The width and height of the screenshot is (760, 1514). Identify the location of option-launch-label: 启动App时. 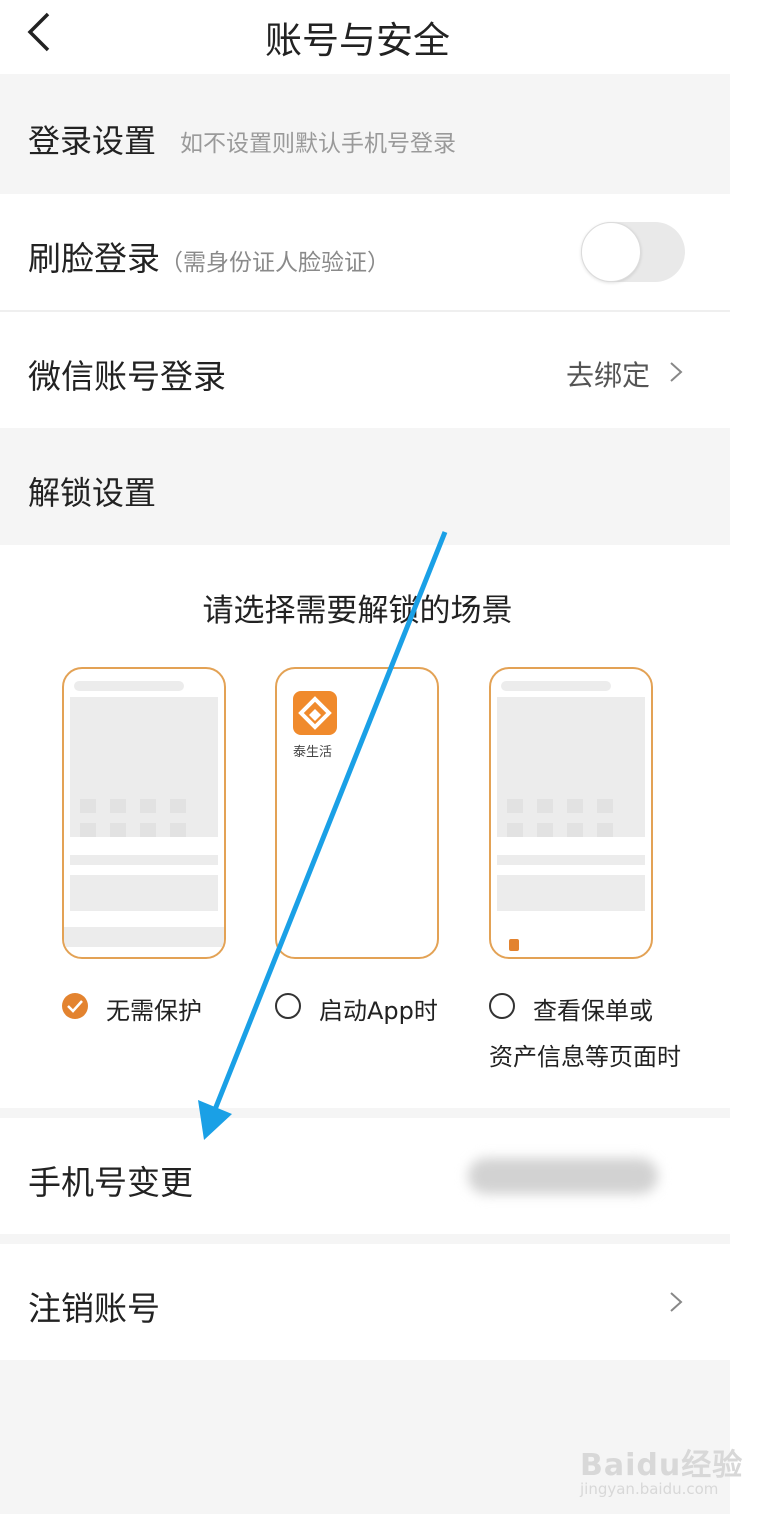
(378, 1011).